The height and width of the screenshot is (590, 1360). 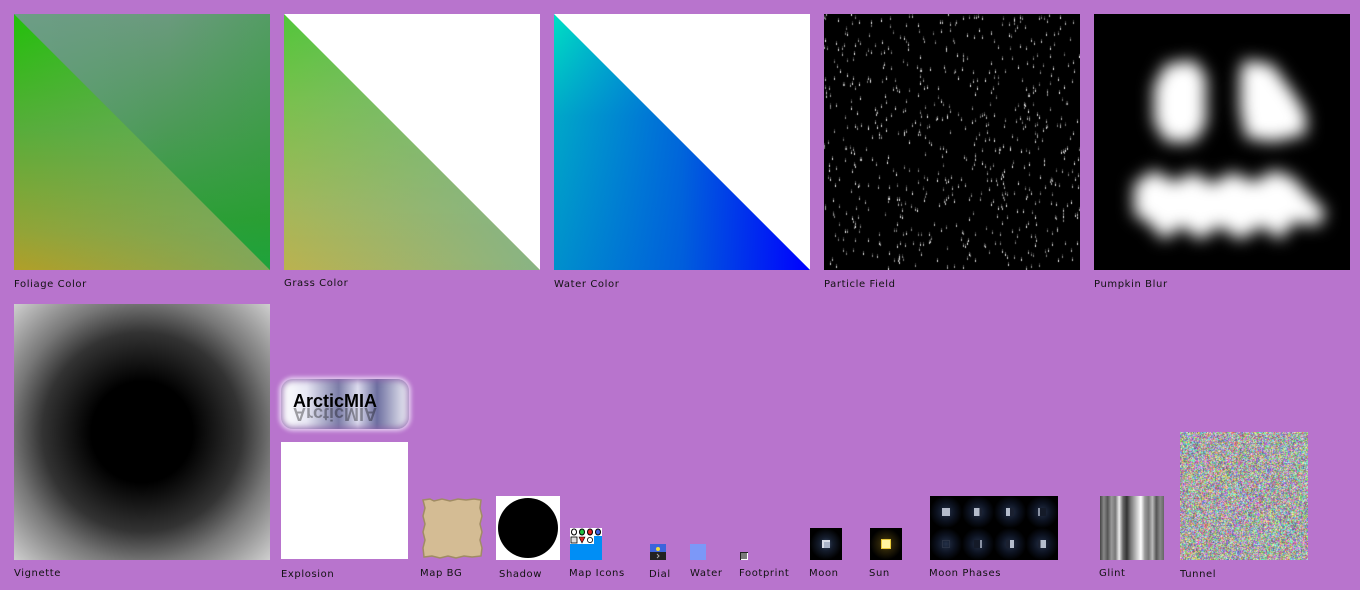 I want to click on sun-icon, so click(x=886, y=544).